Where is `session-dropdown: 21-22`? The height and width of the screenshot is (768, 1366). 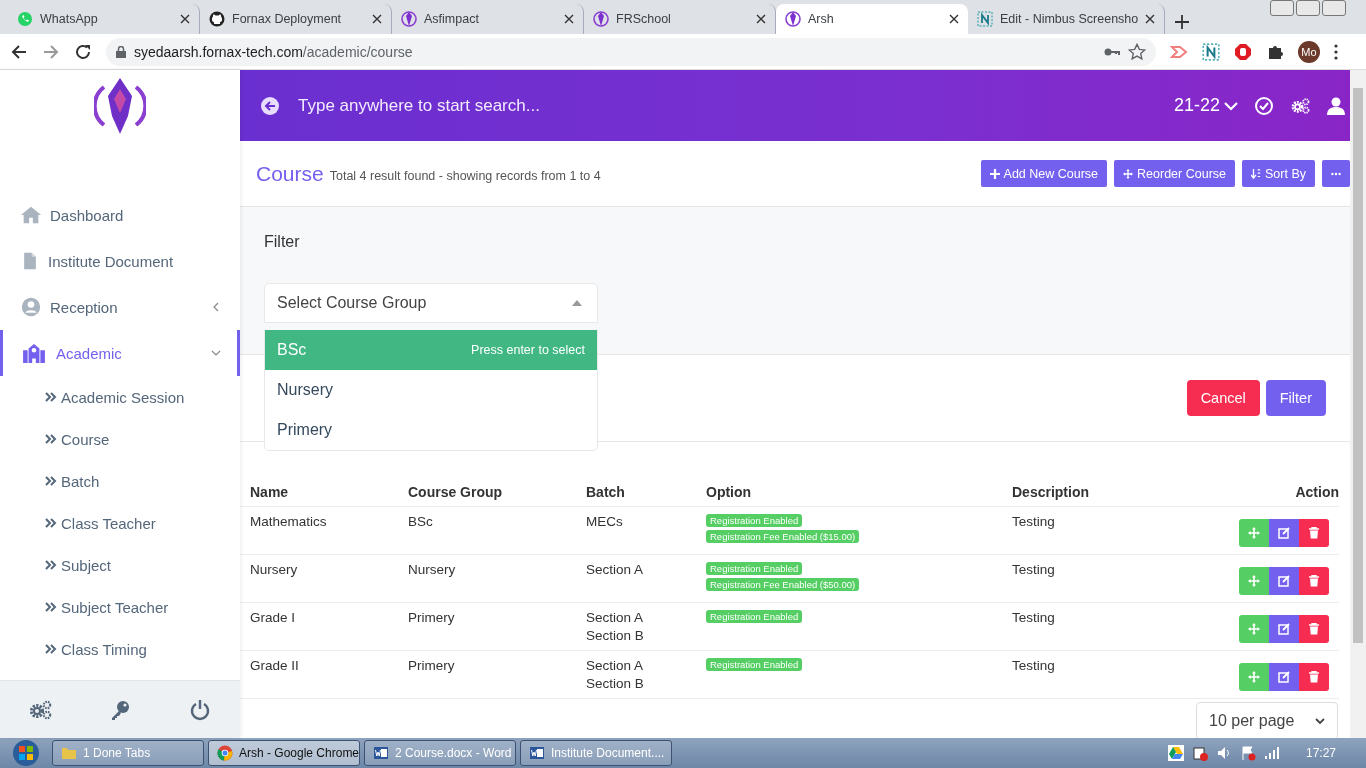
session-dropdown: 21-22 is located at coordinates (1205, 105).